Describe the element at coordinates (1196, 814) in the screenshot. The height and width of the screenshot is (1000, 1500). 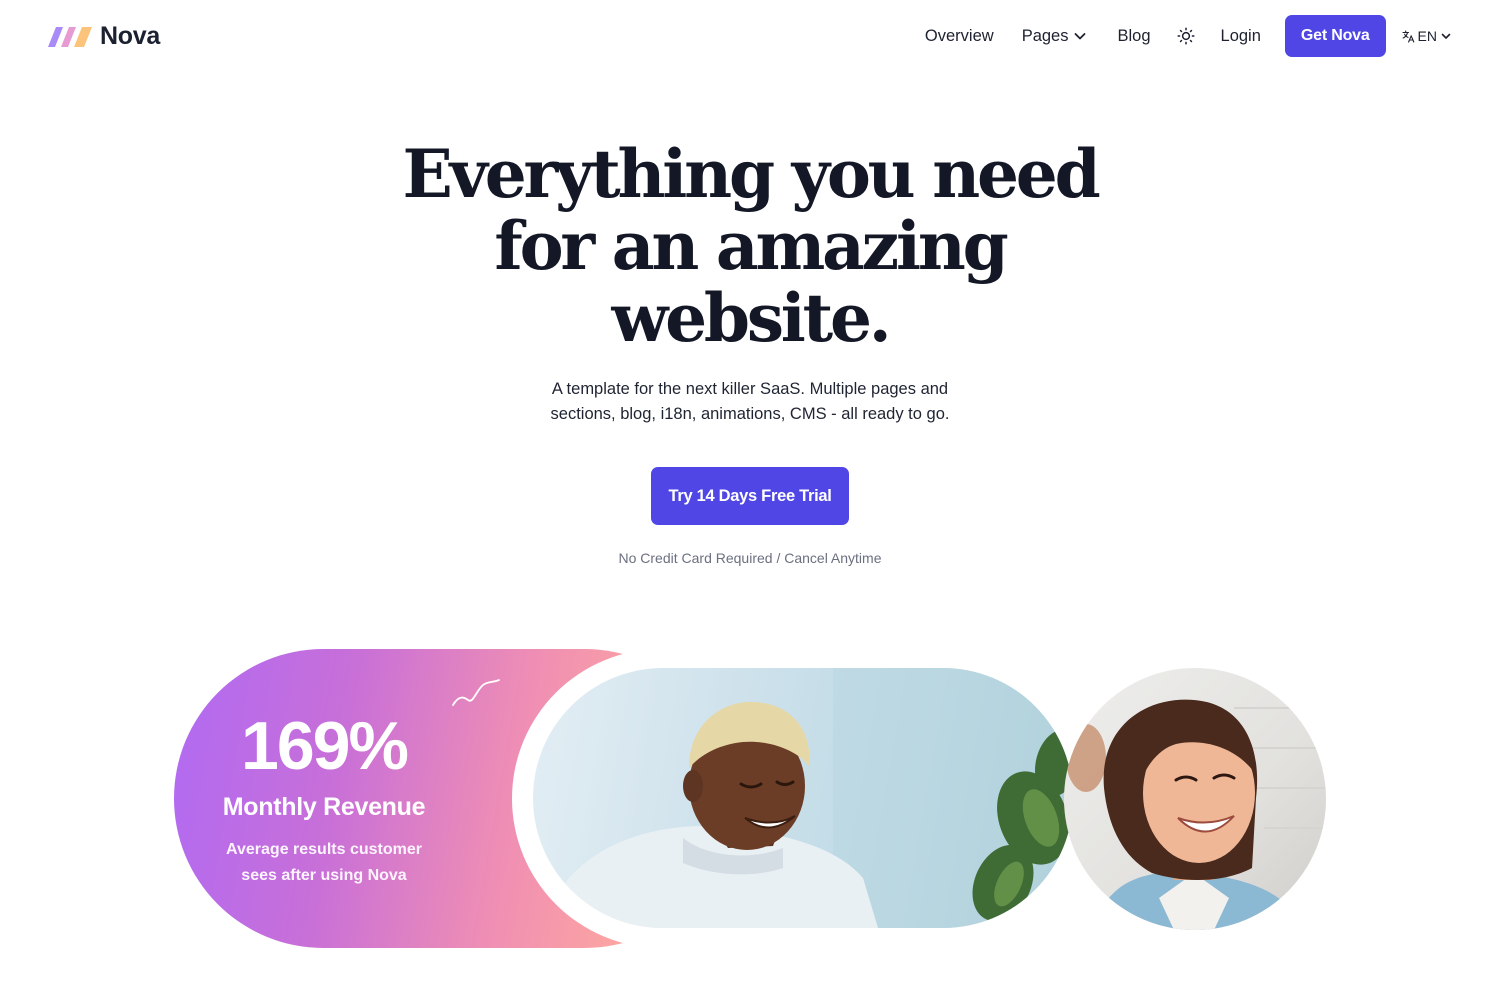
I see `smiling-woman-illustration` at that location.